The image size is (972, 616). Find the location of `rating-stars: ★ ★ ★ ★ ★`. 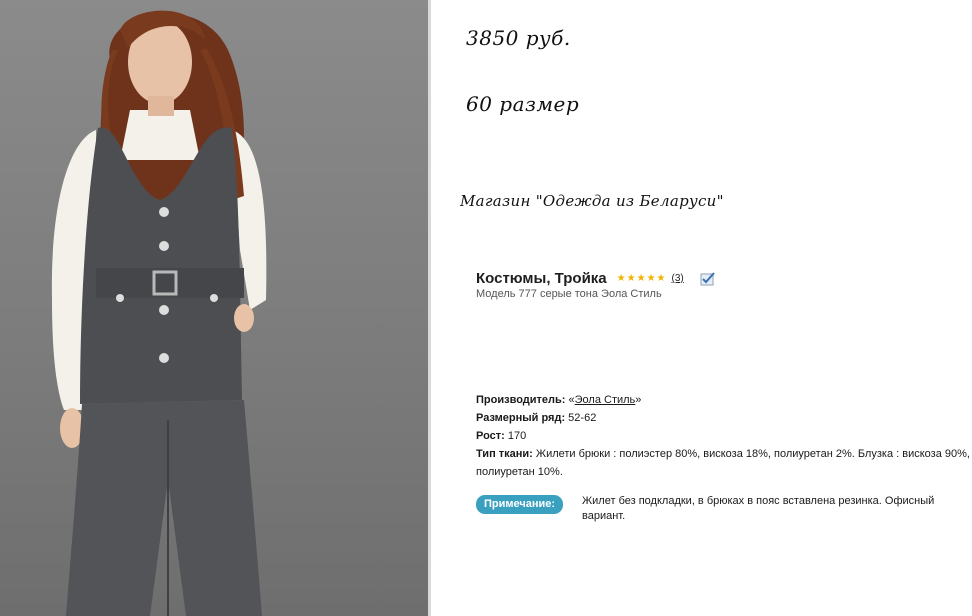

rating-stars: ★ ★ ★ ★ ★ is located at coordinates (641, 278).